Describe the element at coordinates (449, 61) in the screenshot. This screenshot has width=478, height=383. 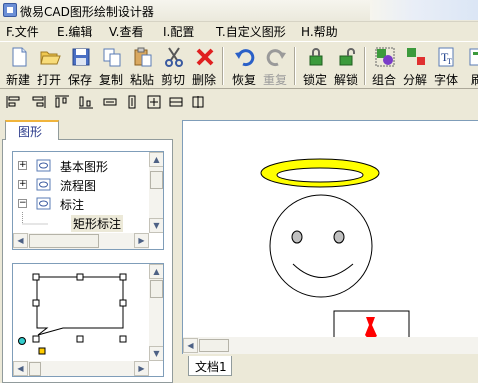
I see `svg-text: T` at that location.